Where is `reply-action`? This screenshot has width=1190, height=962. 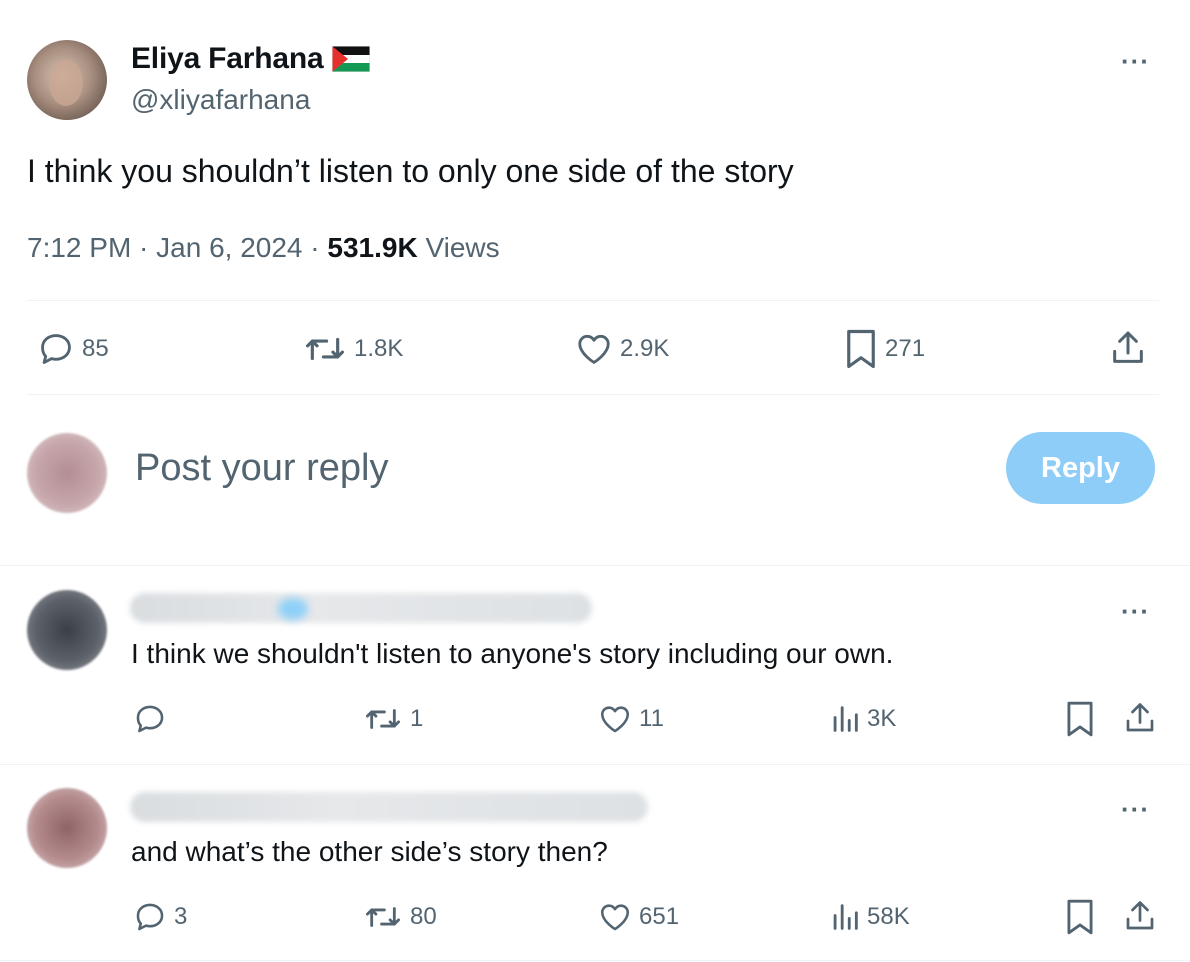 reply-action is located at coordinates (153, 719).